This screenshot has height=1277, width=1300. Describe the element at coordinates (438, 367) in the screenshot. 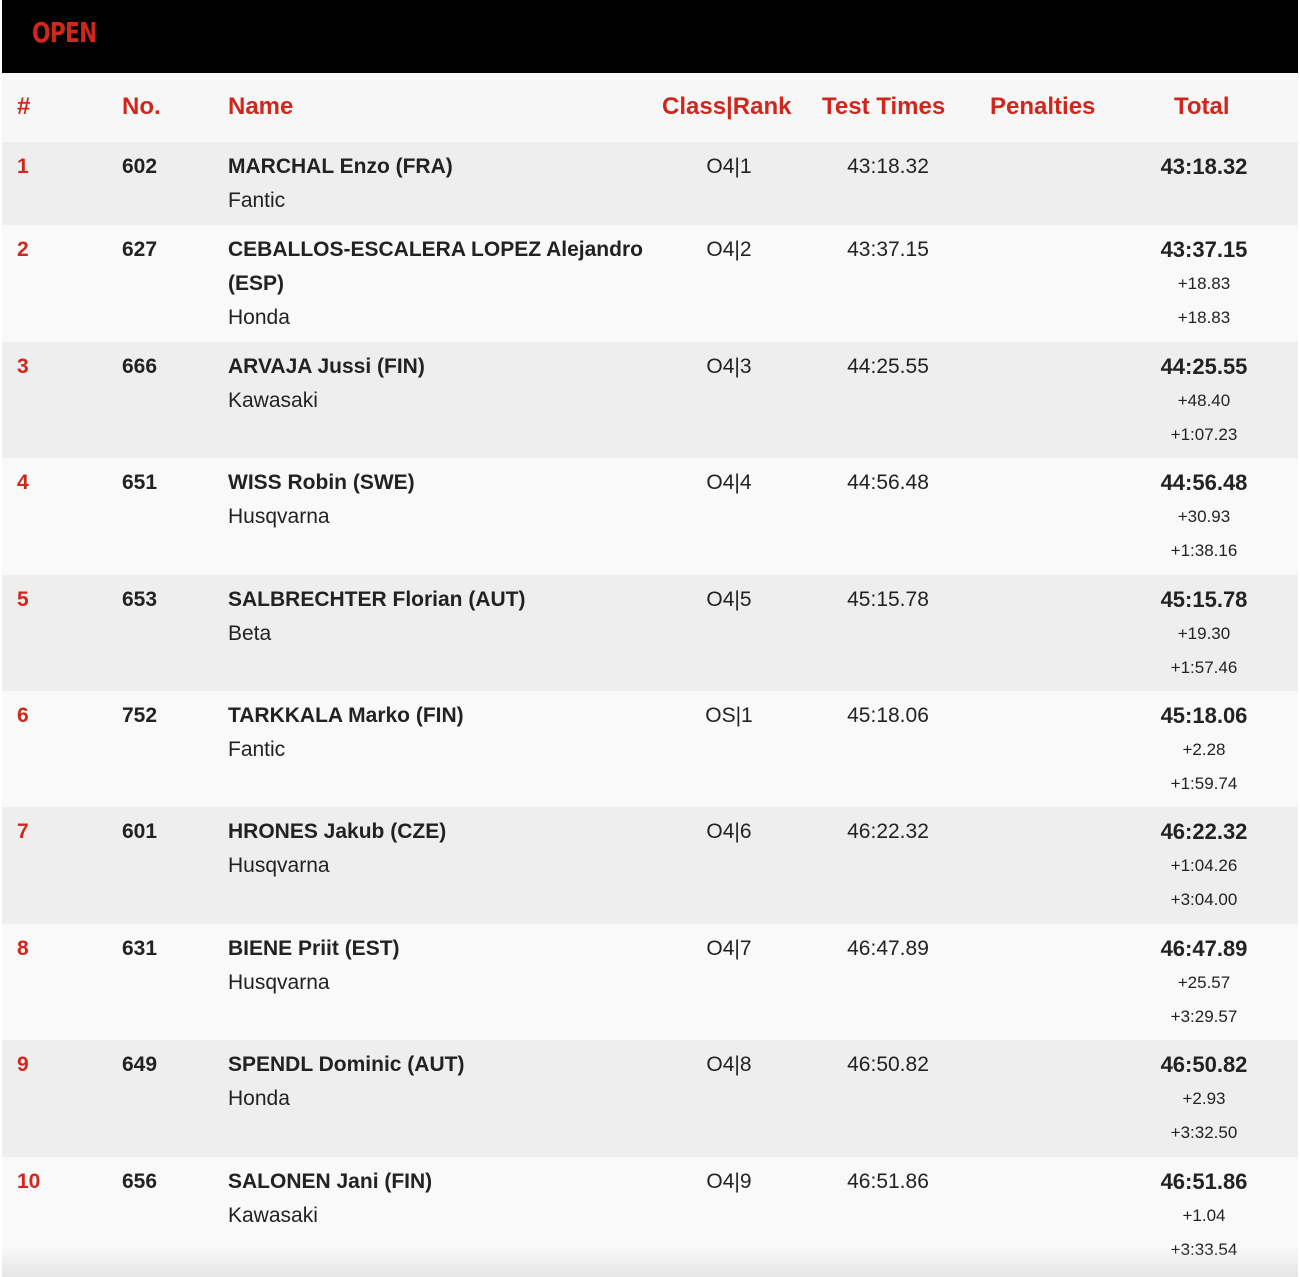

I see `rider-name-link: ARVAJA Jussi (FIN)` at that location.